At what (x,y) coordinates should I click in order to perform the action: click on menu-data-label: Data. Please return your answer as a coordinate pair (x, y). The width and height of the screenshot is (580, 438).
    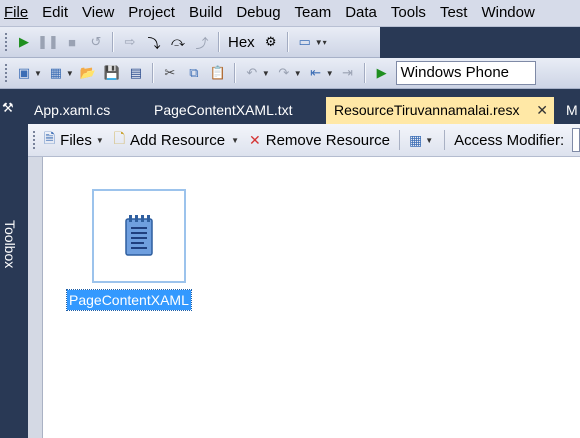
    Looking at the image, I should click on (361, 12).